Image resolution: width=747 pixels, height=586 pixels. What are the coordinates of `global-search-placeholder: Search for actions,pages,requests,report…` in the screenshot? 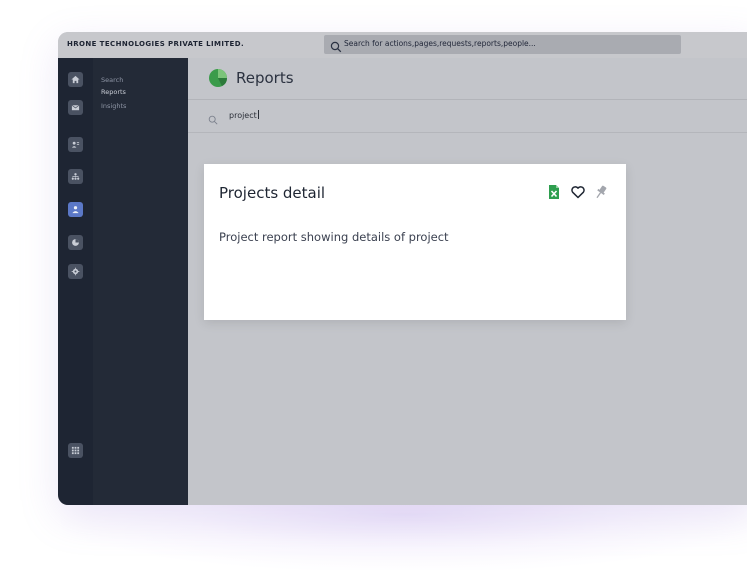 It's located at (440, 43).